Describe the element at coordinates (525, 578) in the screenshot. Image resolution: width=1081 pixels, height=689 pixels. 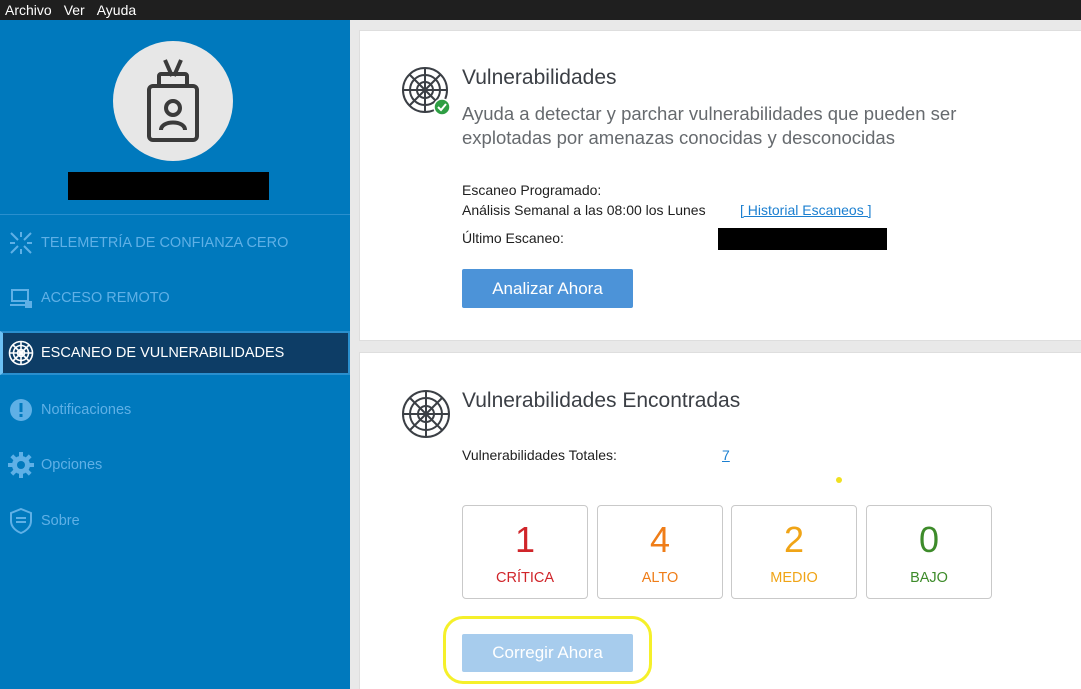
I see `count-critical-label: CRÍTICA` at that location.